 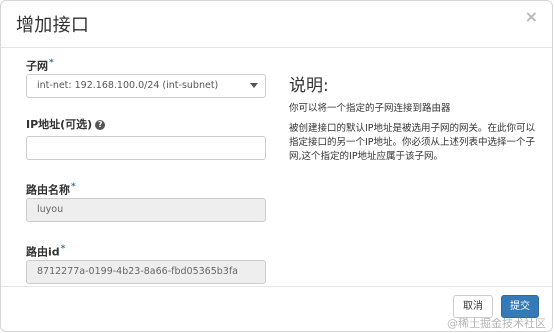 I want to click on router-id-field: 8712277a-0199-4b23-8a66-fbd05365b3fa, so click(x=146, y=272).